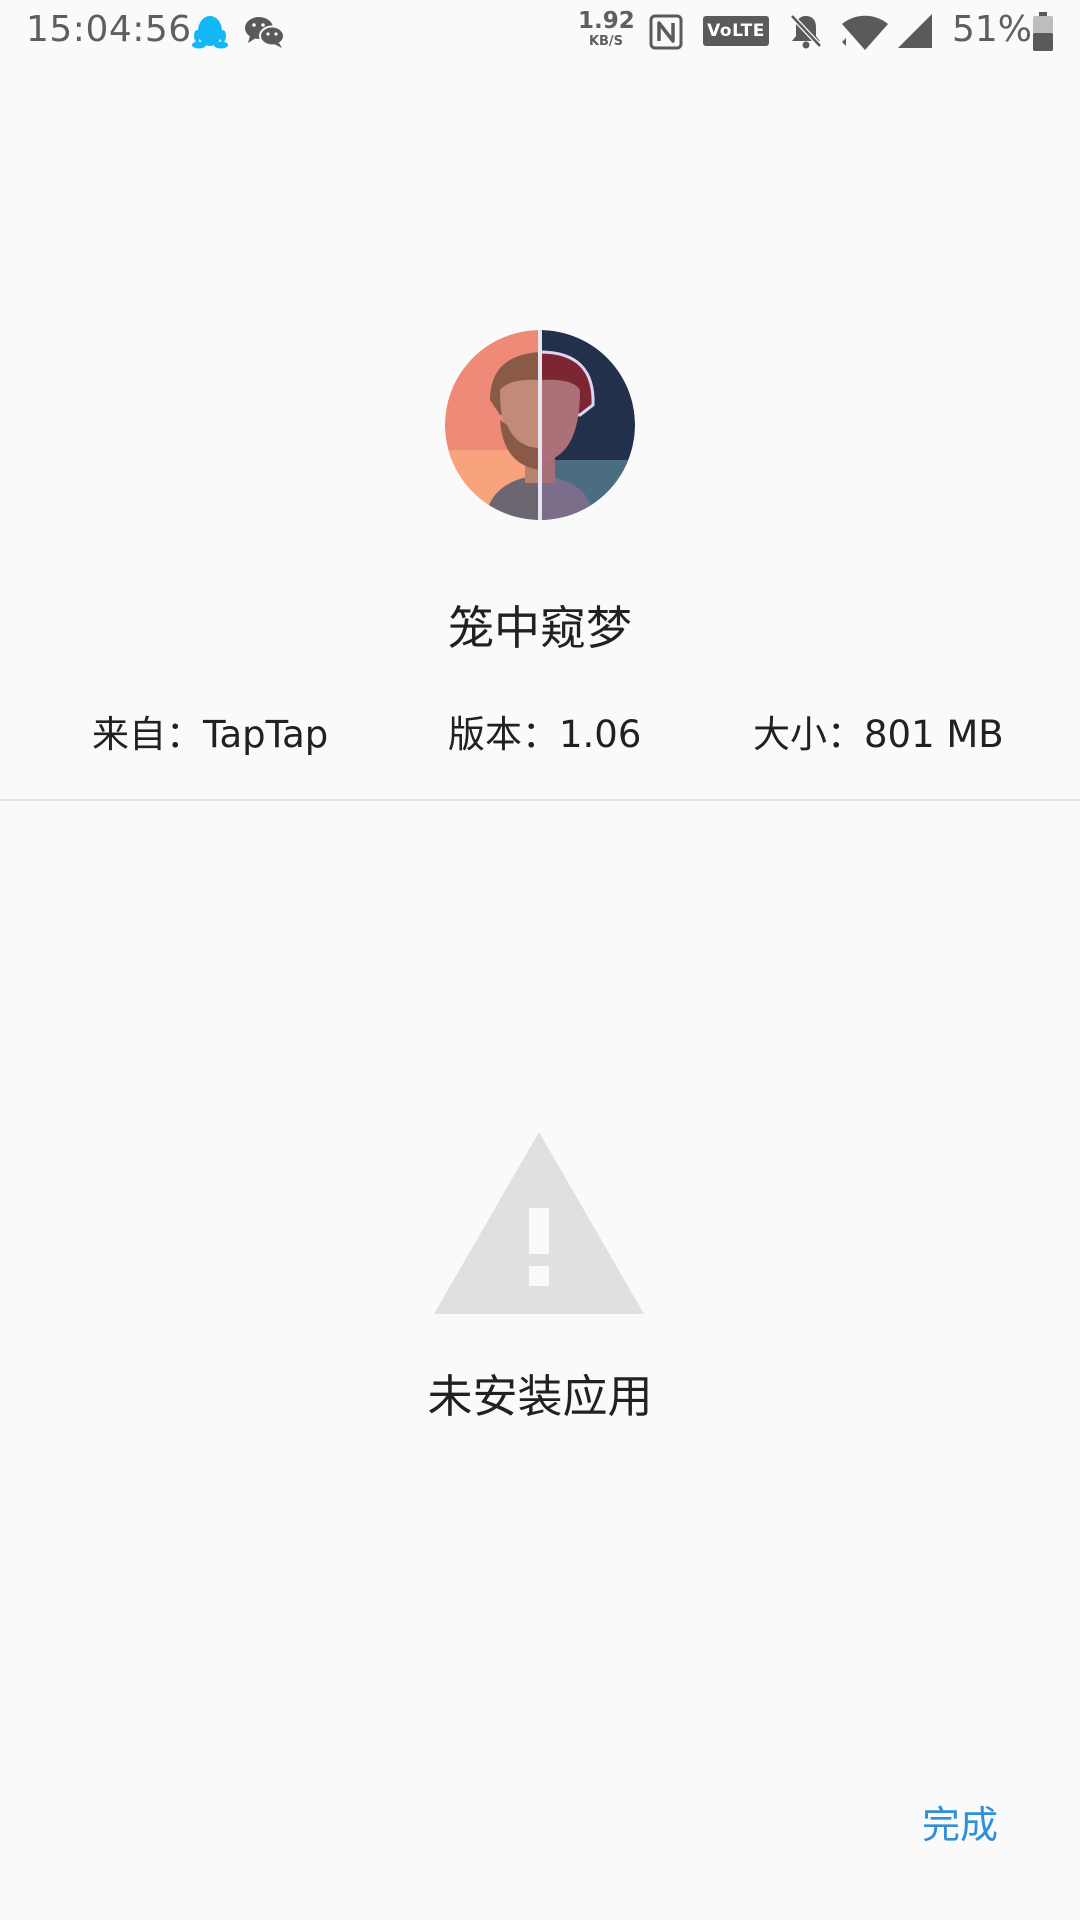 The image size is (1080, 1920). What do you see at coordinates (666, 32) in the screenshot?
I see `nfc-icon` at bounding box center [666, 32].